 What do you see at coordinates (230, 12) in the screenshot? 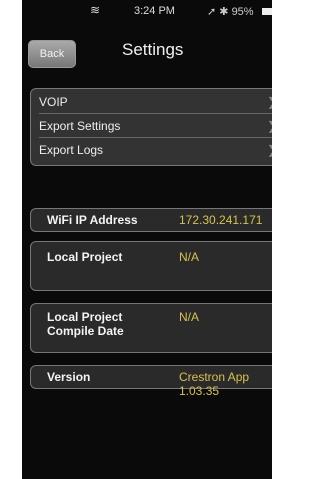
I see `status-battery-percent: ➚ ✱ 95%` at bounding box center [230, 12].